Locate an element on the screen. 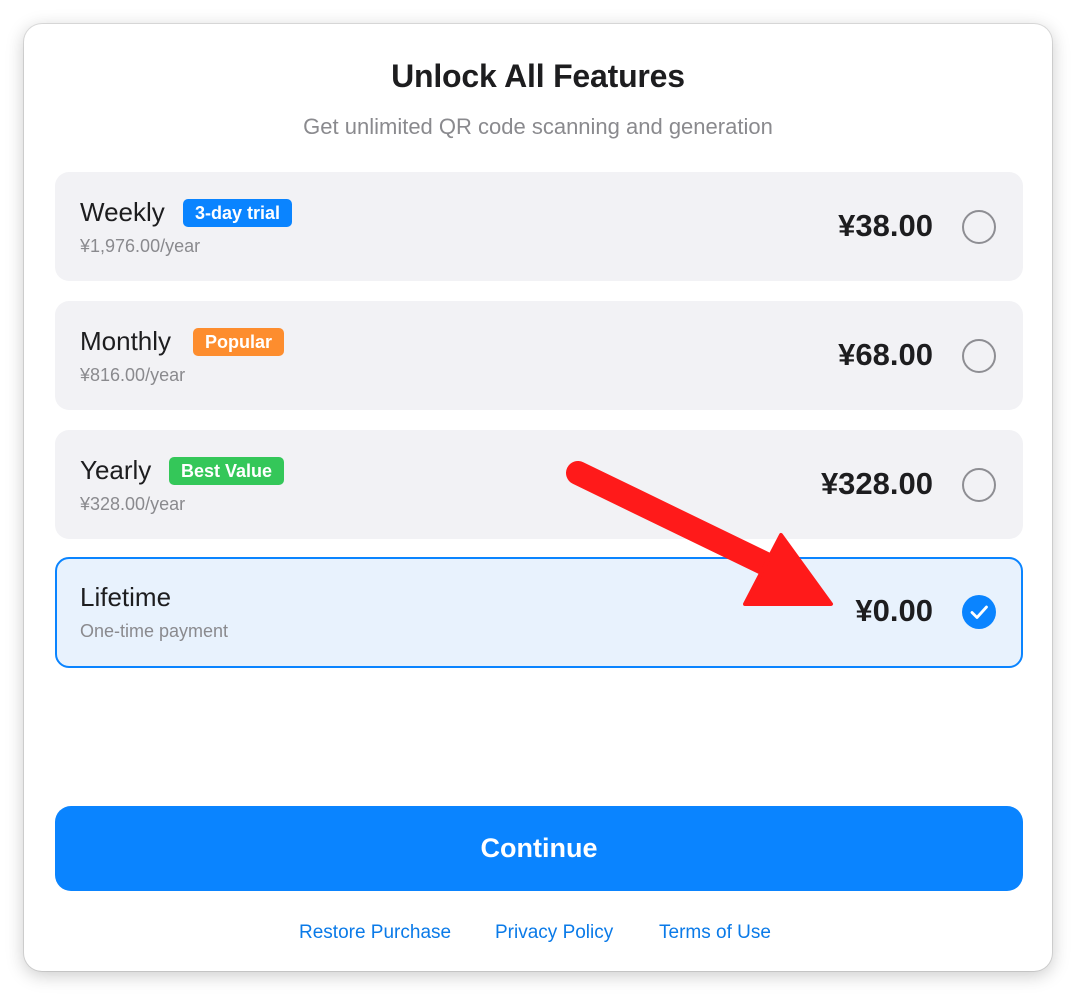 This screenshot has width=1076, height=996. plan-option-weekly: Weekly 3-day trial ¥1,976.00/year ¥38.00 is located at coordinates (539, 226).